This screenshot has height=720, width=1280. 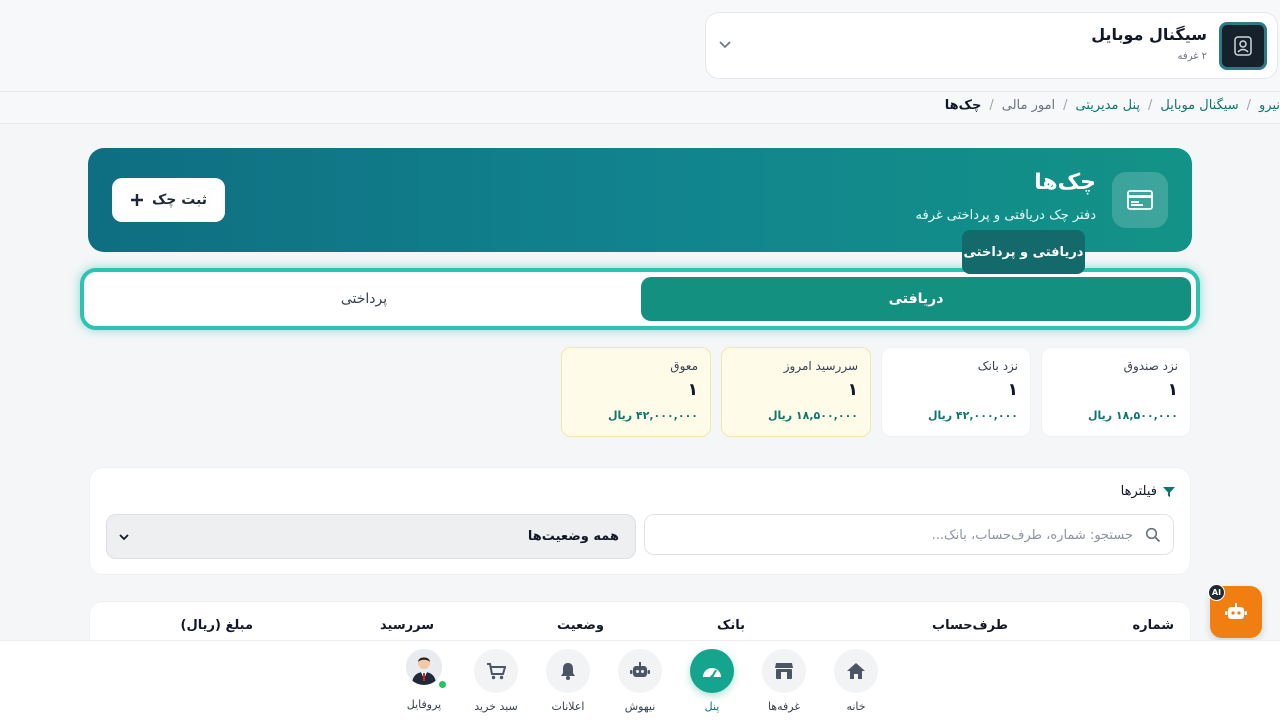 I want to click on nav-item-home: خانه, so click(x=856, y=684).